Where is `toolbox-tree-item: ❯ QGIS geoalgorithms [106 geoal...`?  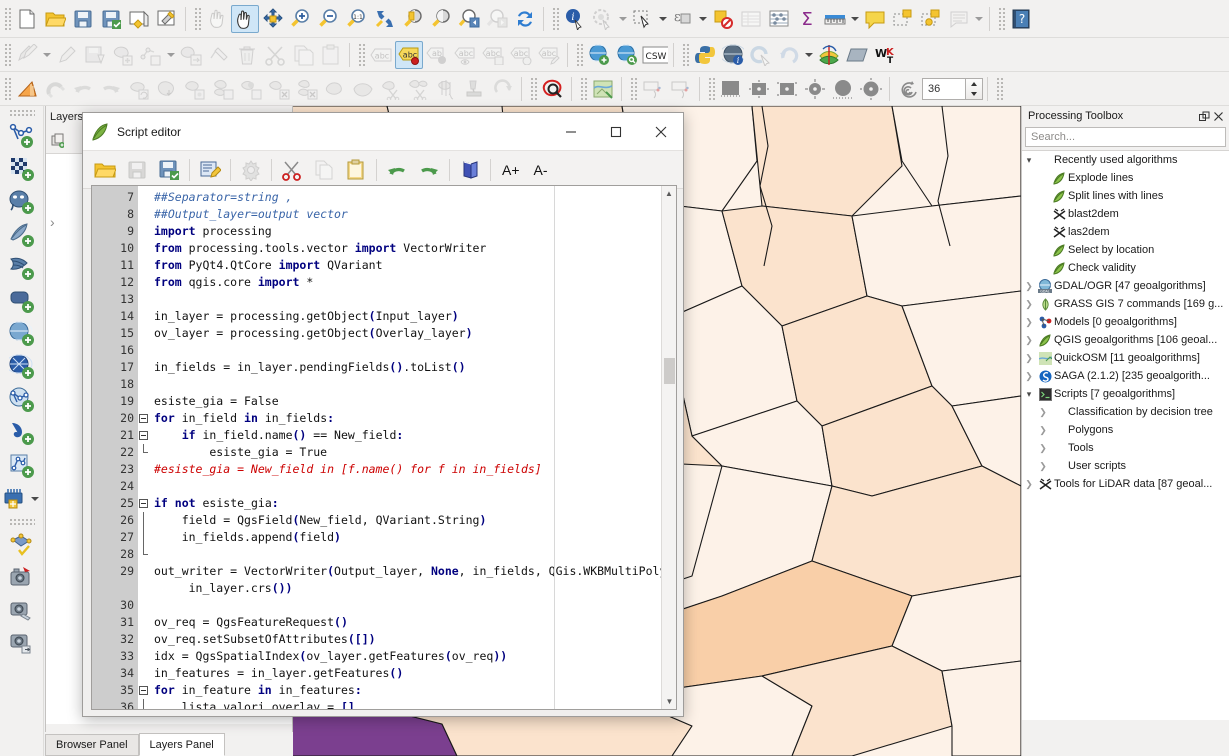
toolbox-tree-item: ❯ QGIS geoalgorithms [106 geoal... is located at coordinates (1125, 340).